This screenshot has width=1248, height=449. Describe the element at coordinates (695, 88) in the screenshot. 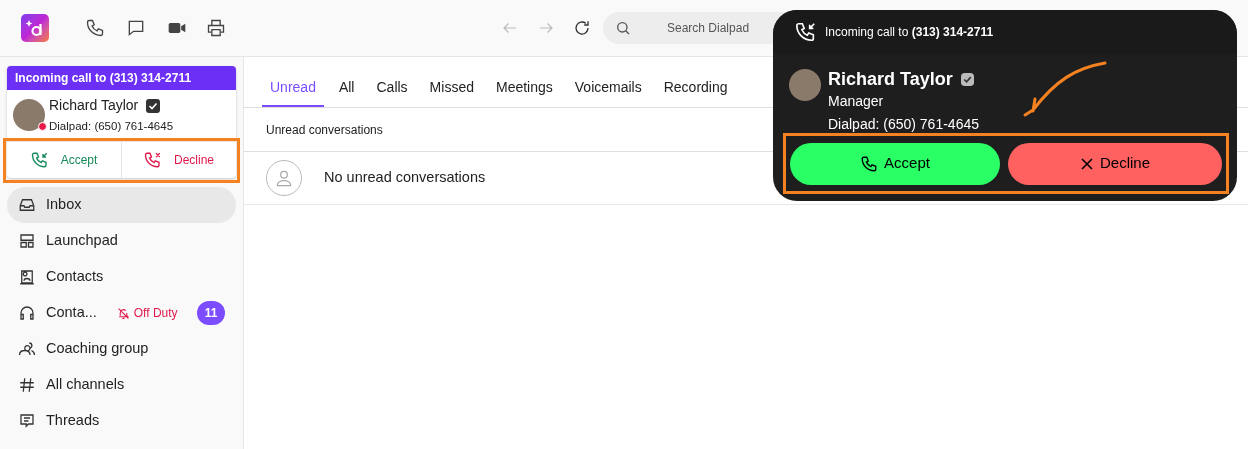

I see `tab: Recording` at that location.